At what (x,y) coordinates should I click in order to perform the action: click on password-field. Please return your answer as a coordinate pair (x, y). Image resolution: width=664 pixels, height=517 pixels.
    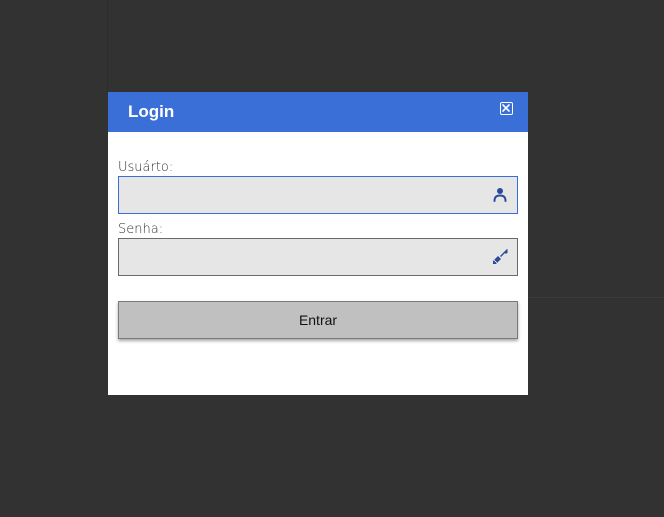
    Looking at the image, I should click on (318, 257).